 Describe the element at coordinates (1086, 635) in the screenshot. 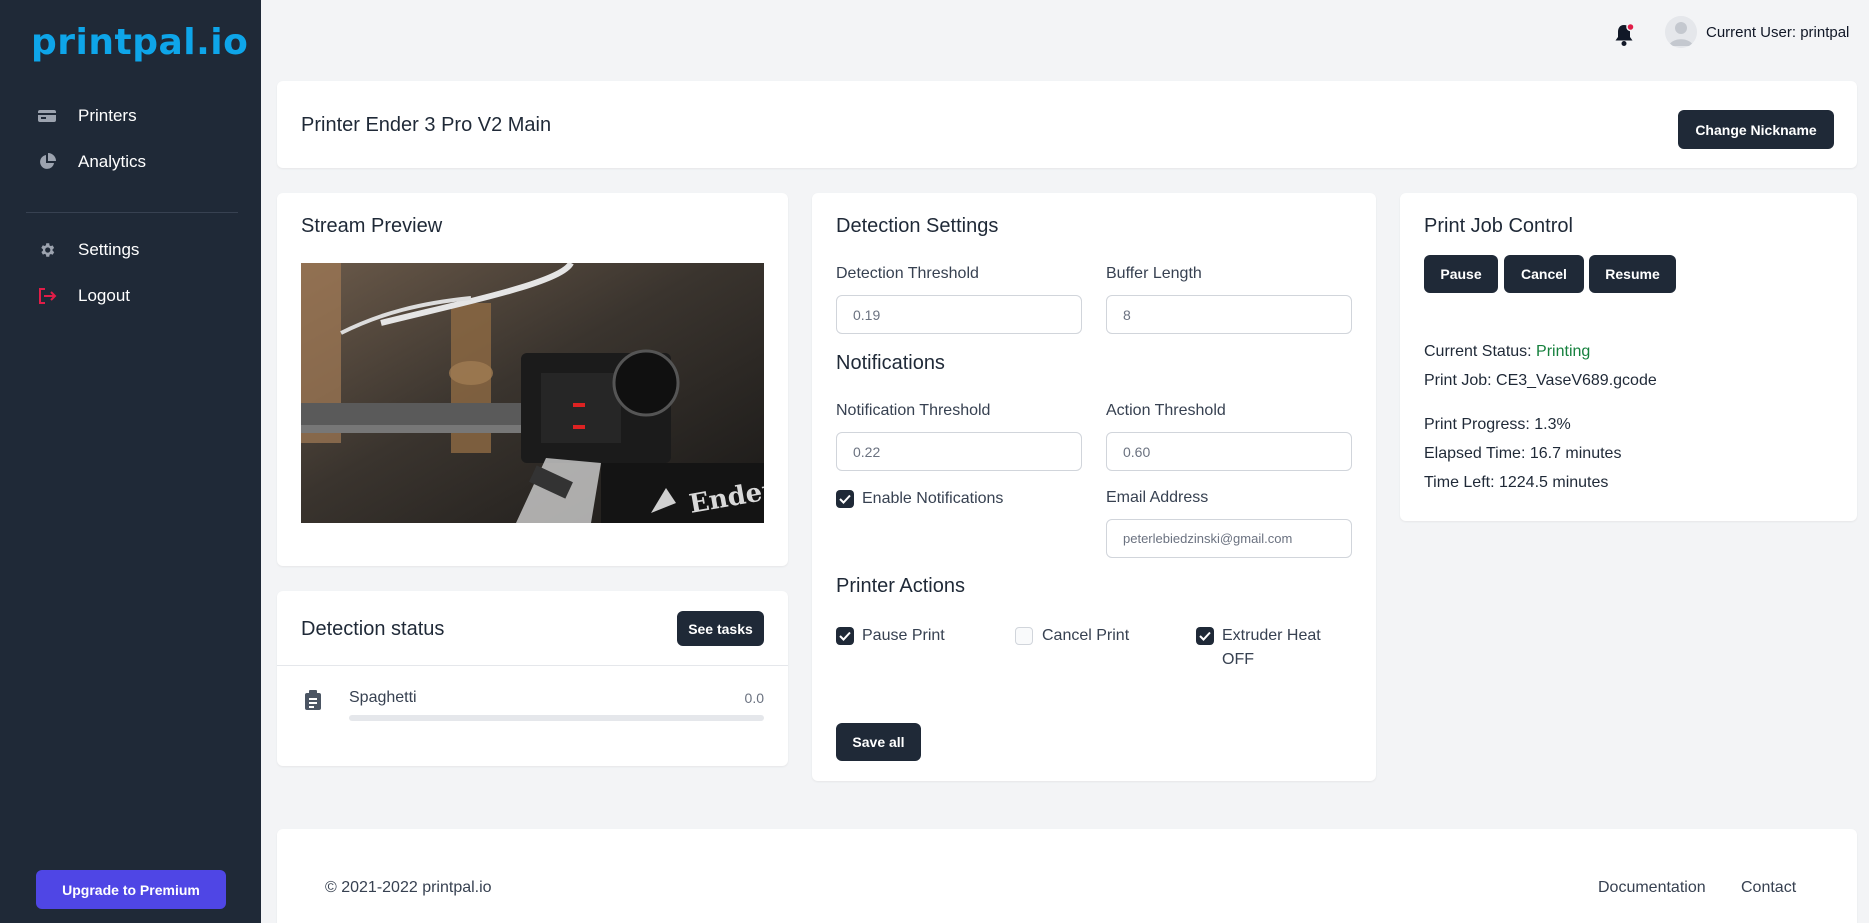

I see `cancel-print-label: Cancel Print` at that location.